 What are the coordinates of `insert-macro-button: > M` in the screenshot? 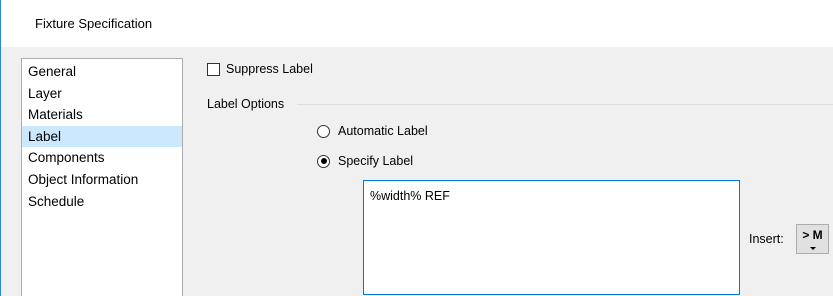 It's located at (812, 239).